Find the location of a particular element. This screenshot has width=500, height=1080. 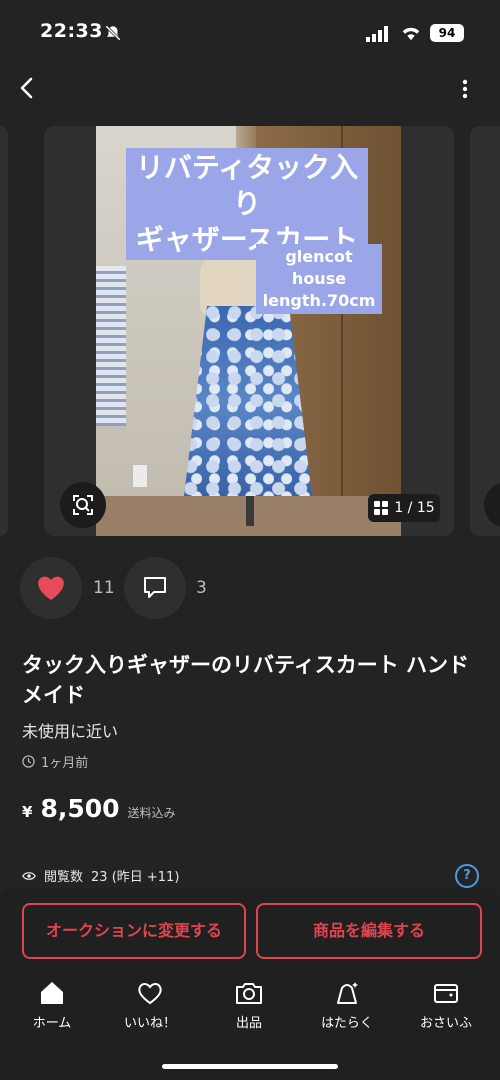

home-icon is located at coordinates (52, 993).